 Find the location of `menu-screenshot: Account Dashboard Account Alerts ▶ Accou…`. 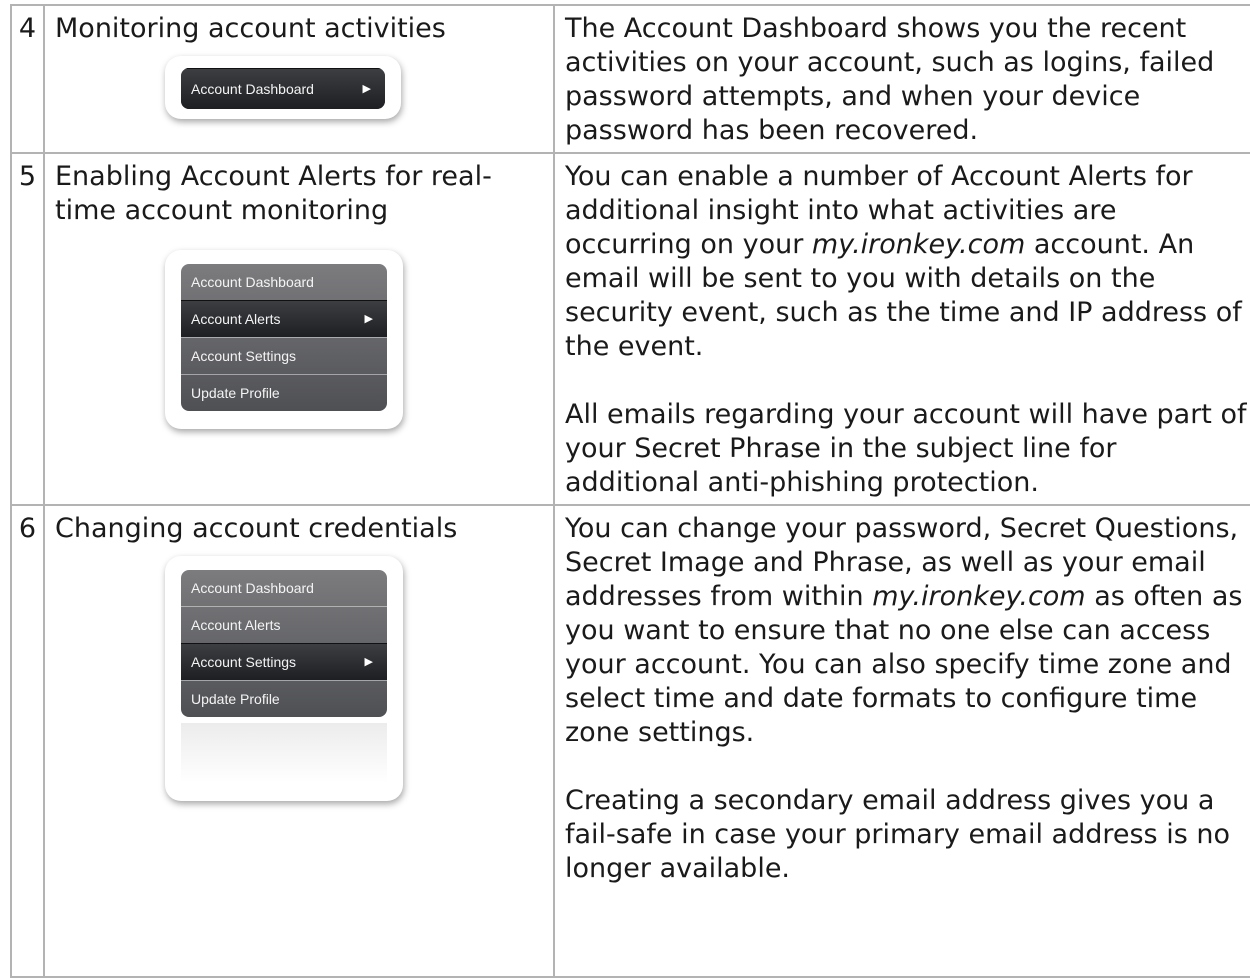

menu-screenshot: Account Dashboard Account Alerts ▶ Accou… is located at coordinates (284, 339).